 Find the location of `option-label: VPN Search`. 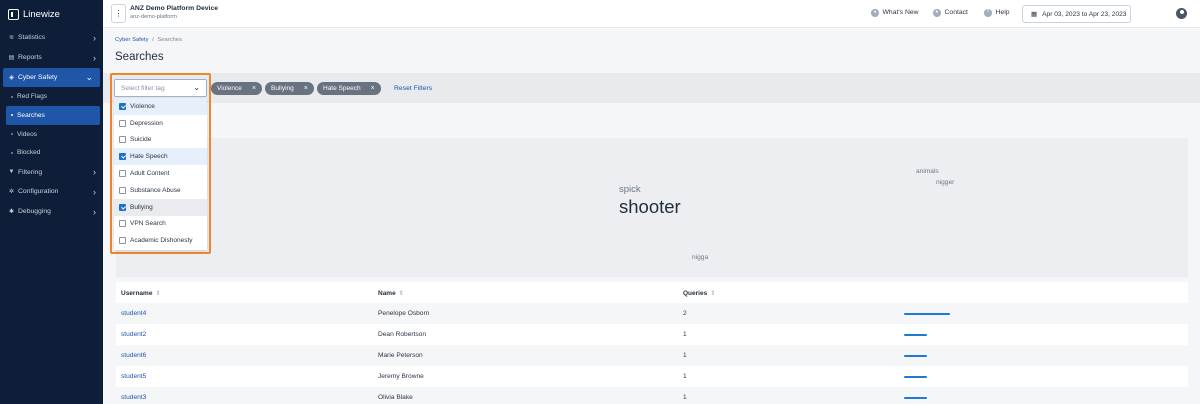

option-label: VPN Search is located at coordinates (148, 224).